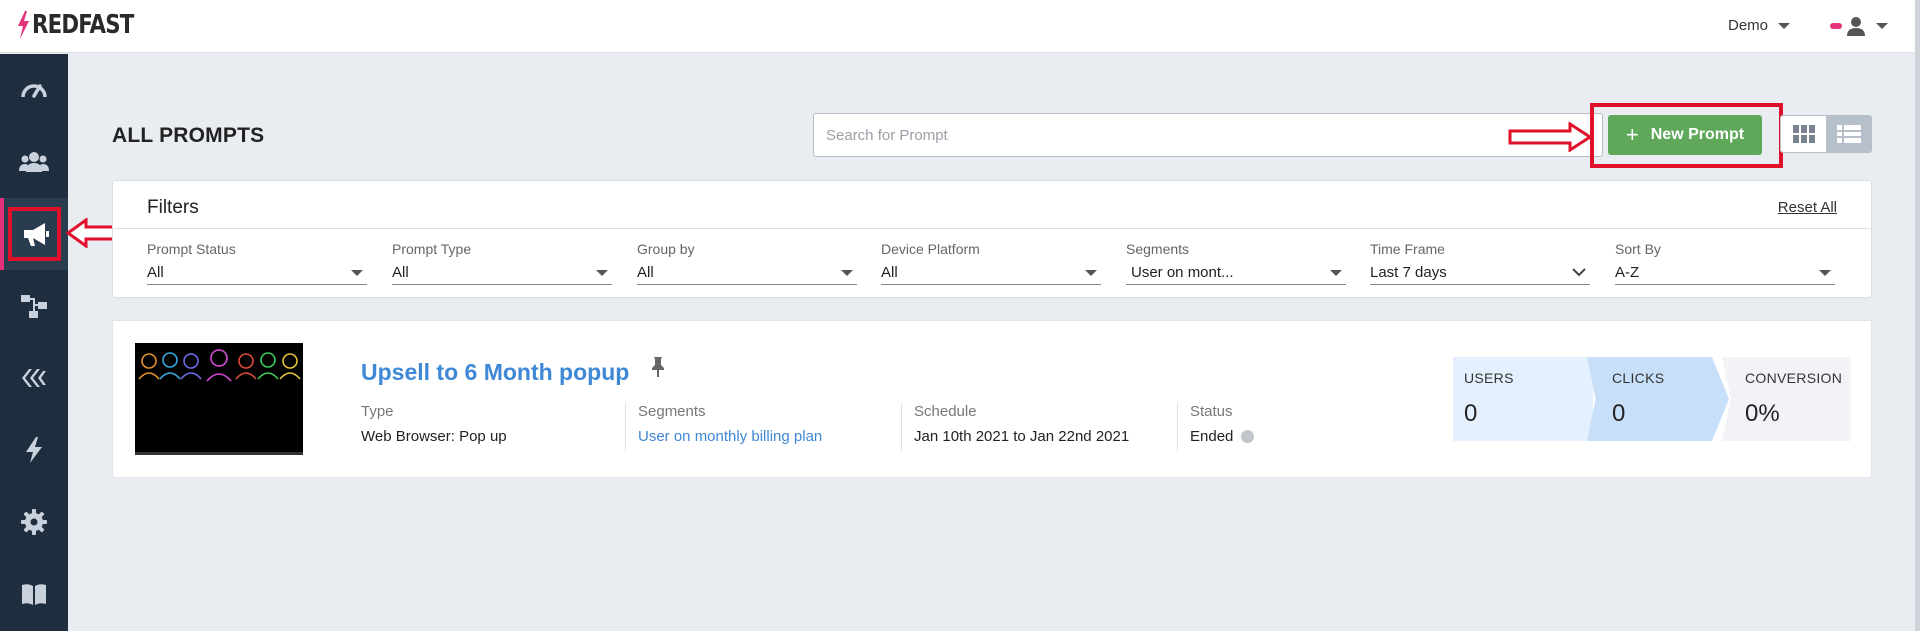 This screenshot has width=1920, height=631. I want to click on sidebar-item-docs, so click(34, 594).